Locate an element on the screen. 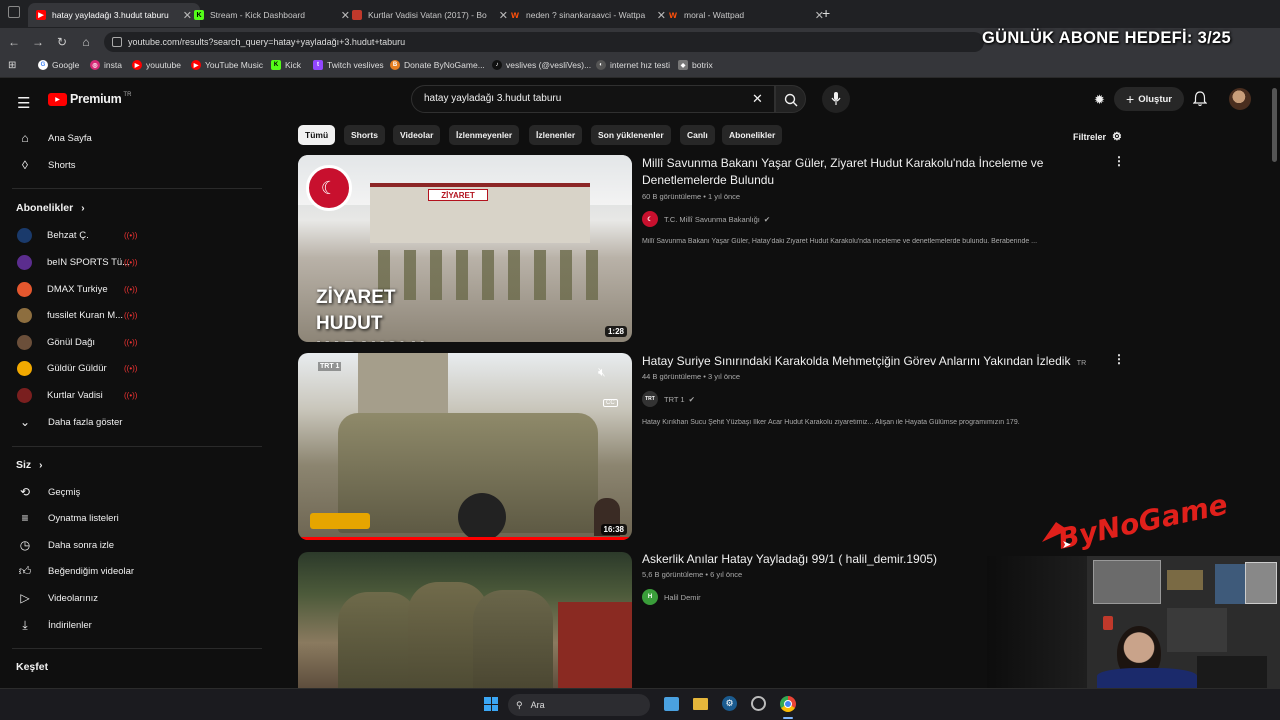  shelf-item is located at coordinates (1185, 580).